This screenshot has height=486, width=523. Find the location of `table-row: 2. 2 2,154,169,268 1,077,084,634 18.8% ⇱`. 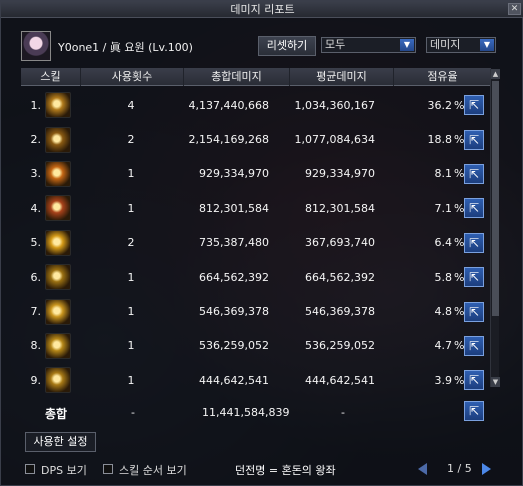

table-row: 2. 2 2,154,169,268 1,077,084,634 18.8% ⇱ is located at coordinates (256, 139).